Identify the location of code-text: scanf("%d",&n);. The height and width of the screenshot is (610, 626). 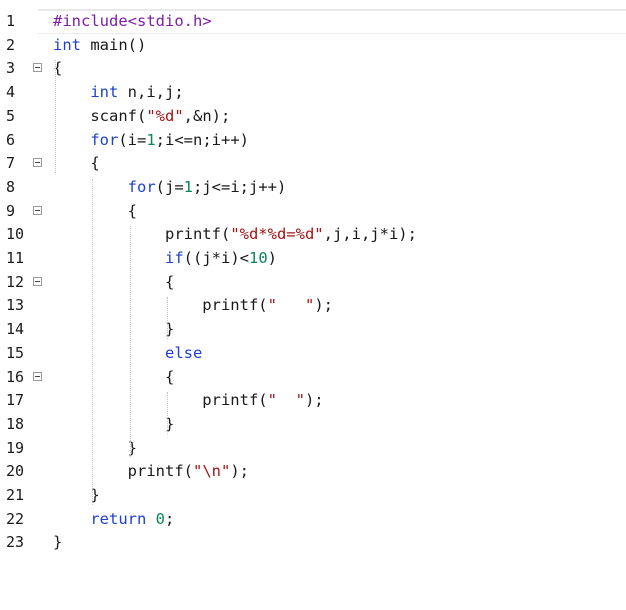
(141, 117).